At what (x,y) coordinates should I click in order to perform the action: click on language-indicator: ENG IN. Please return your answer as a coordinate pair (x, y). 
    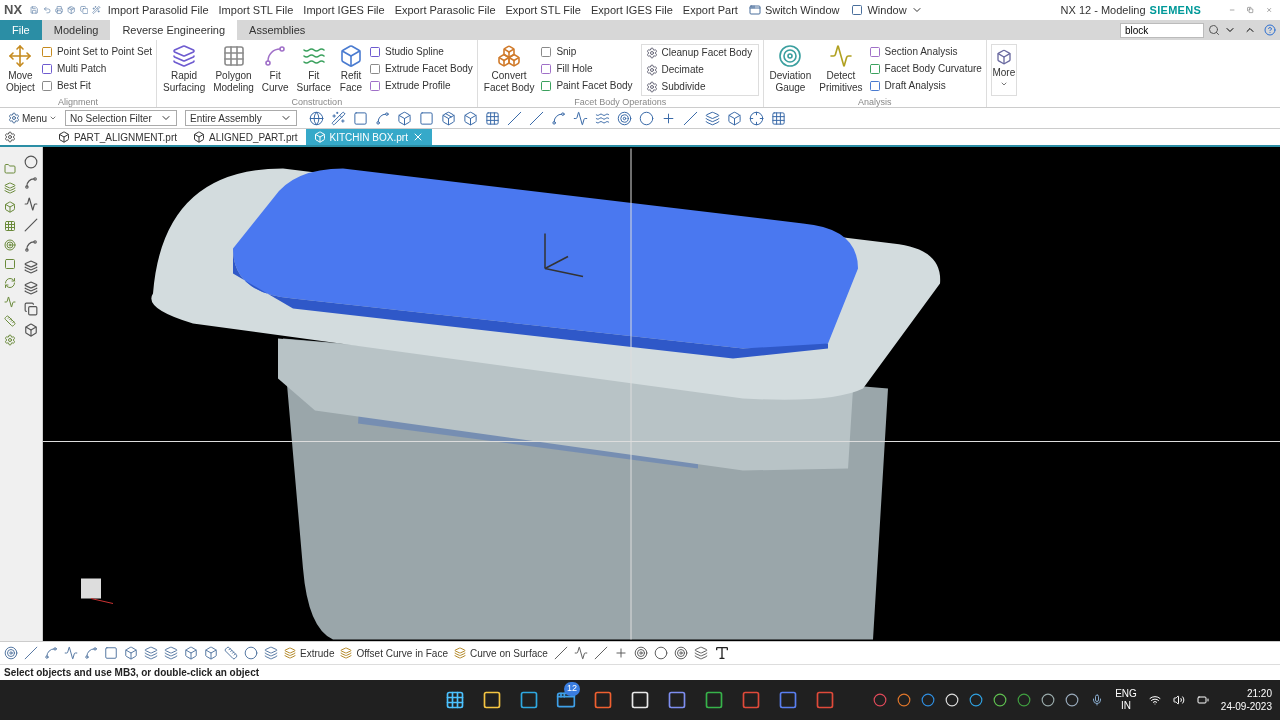
    Looking at the image, I should click on (1126, 700).